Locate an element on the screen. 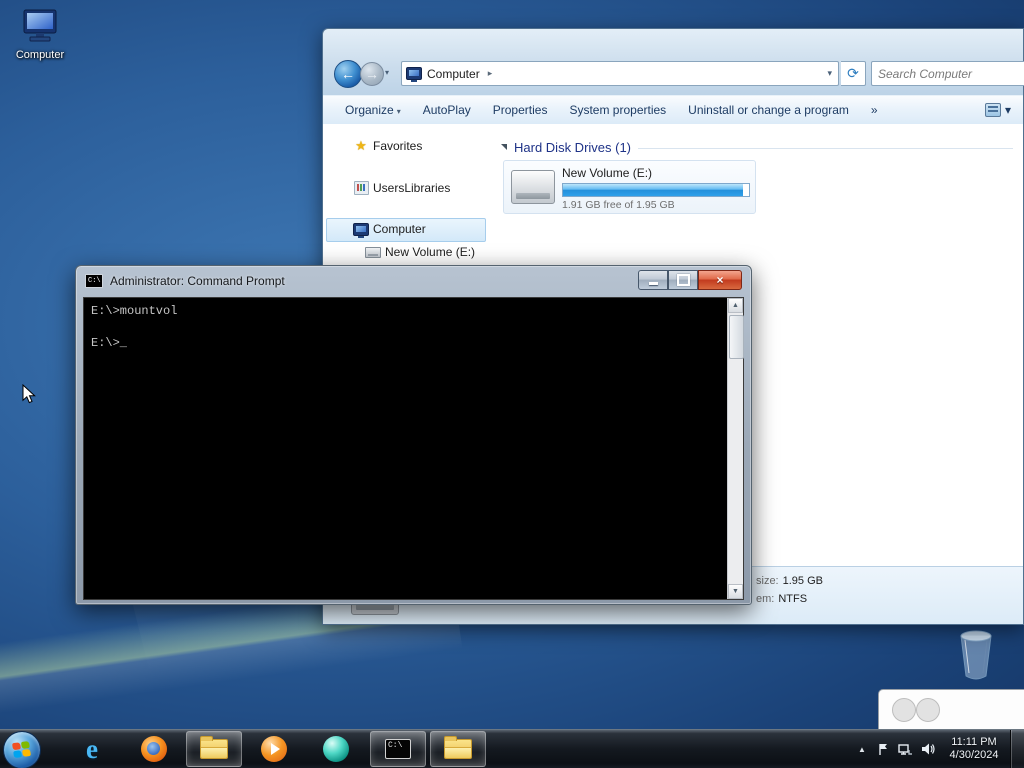 Image resolution: width=1024 pixels, height=768 pixels. network-icon is located at coordinates (905, 749).